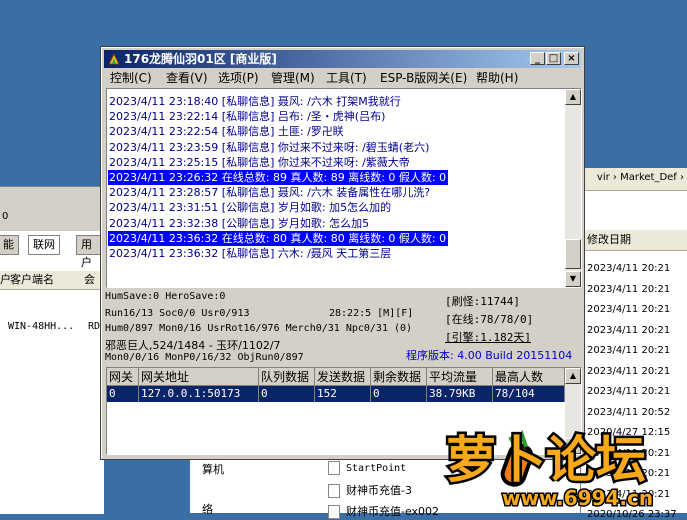 The width and height of the screenshot is (687, 520). Describe the element at coordinates (423, 78) in the screenshot. I see `menu-esp-gateway: ESP-B版网关(E)` at that location.